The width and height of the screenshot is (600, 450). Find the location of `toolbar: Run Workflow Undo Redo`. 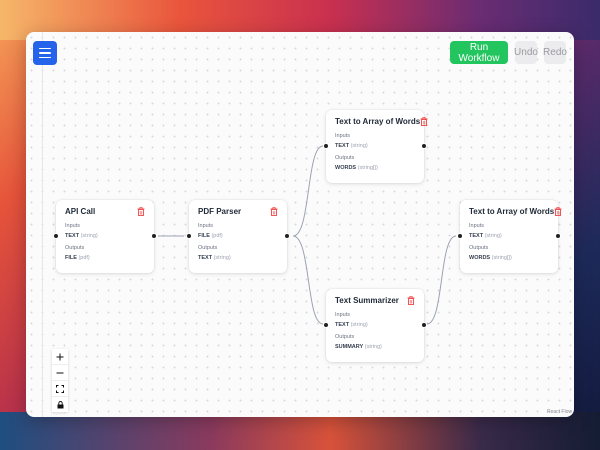

toolbar: Run Workflow Undo Redo is located at coordinates (508, 52).